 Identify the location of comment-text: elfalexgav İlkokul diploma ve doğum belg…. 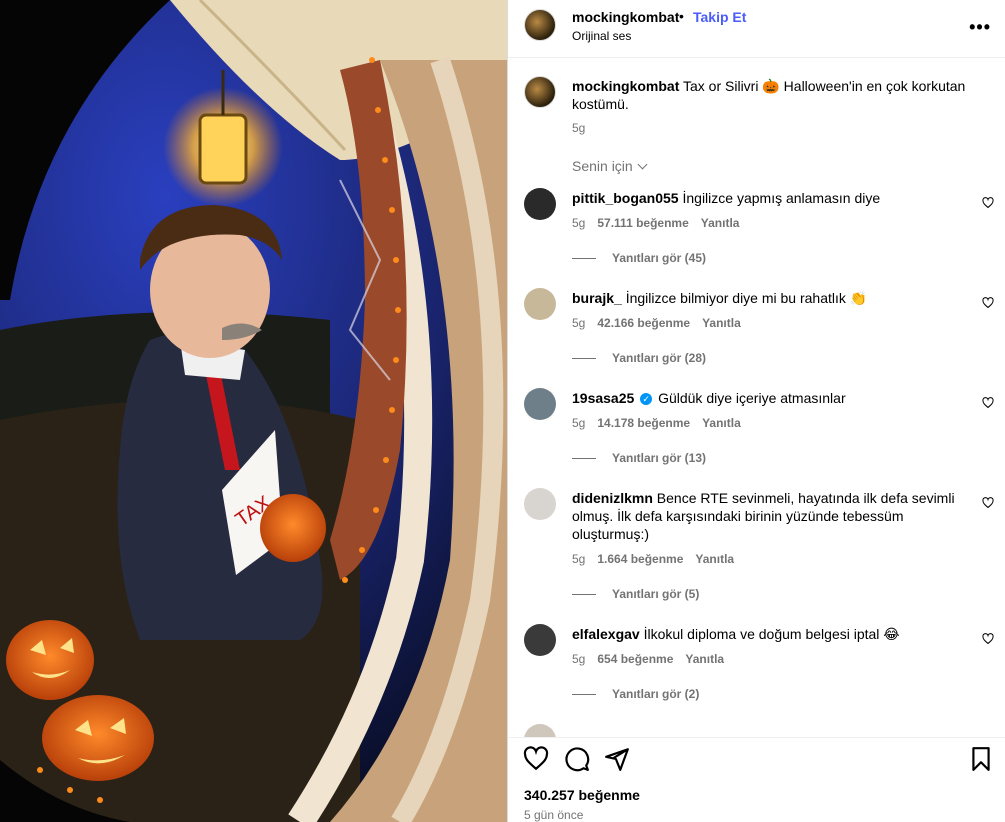
(767, 634).